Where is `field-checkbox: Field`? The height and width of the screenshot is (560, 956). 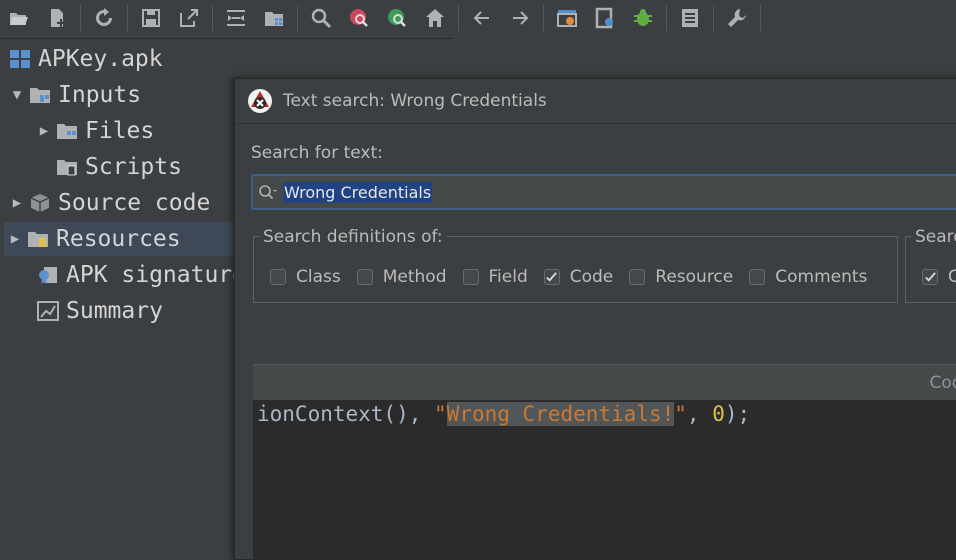
field-checkbox: Field is located at coordinates (495, 277).